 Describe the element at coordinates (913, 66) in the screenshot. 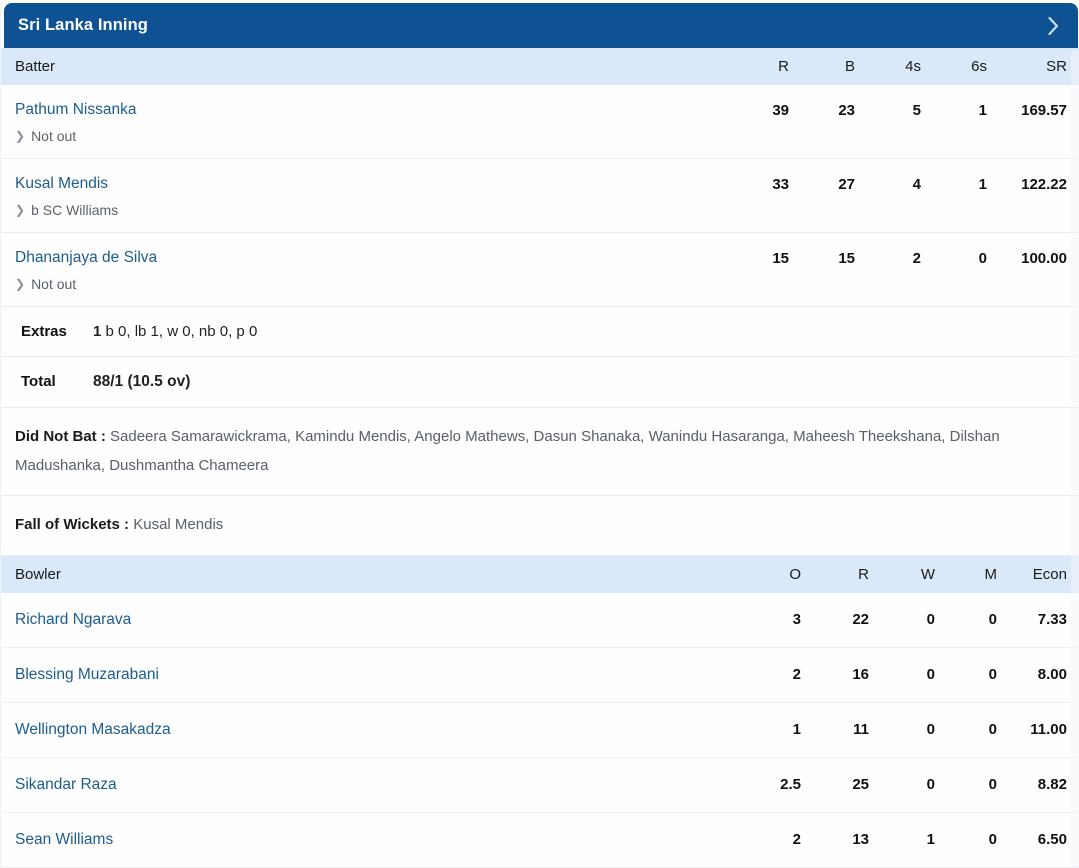

I see `batting-header-fours: 4s` at that location.